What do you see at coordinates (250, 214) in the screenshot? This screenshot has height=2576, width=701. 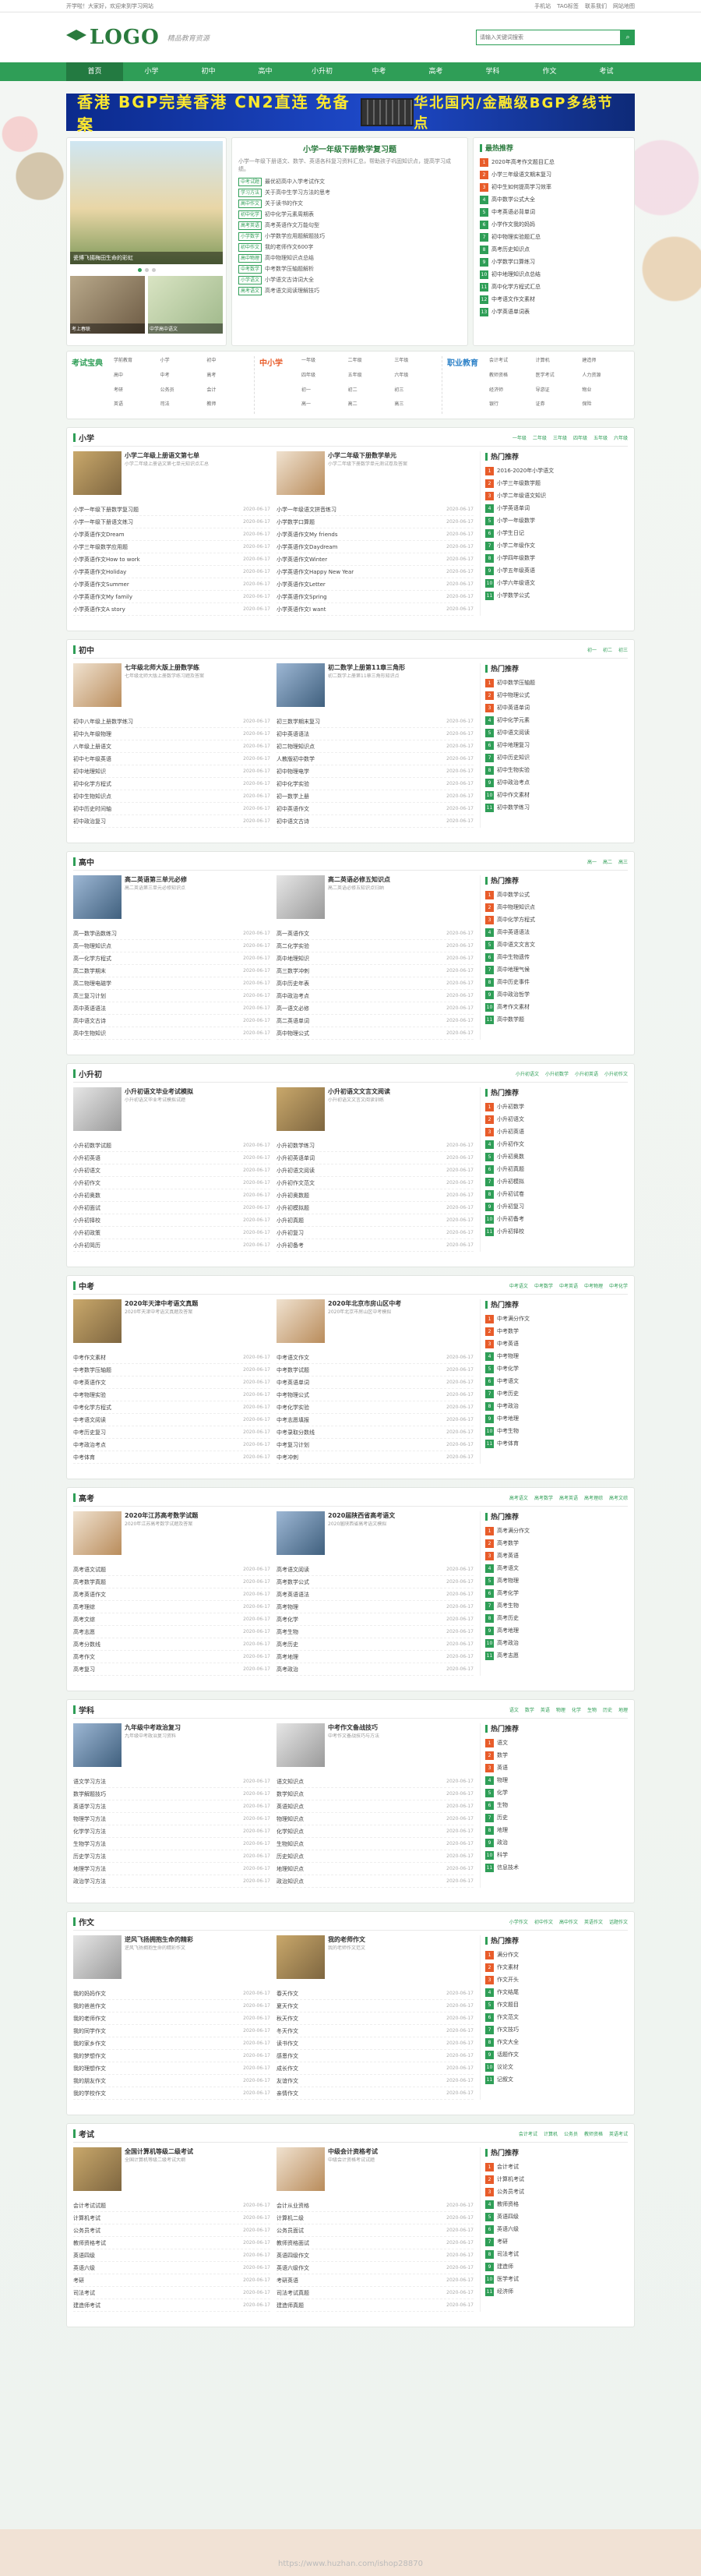 I see `item-tag: 初中化学` at bounding box center [250, 214].